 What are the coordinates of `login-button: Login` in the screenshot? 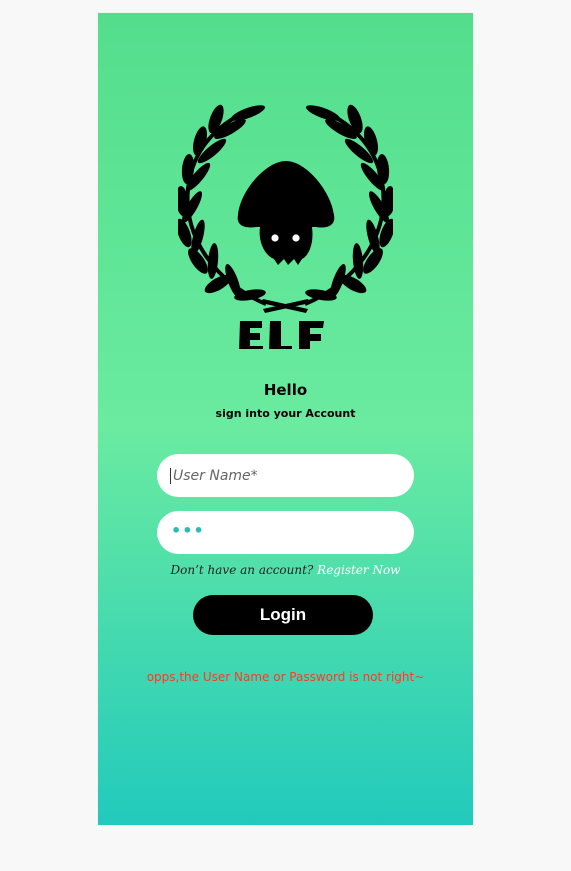 It's located at (283, 615).